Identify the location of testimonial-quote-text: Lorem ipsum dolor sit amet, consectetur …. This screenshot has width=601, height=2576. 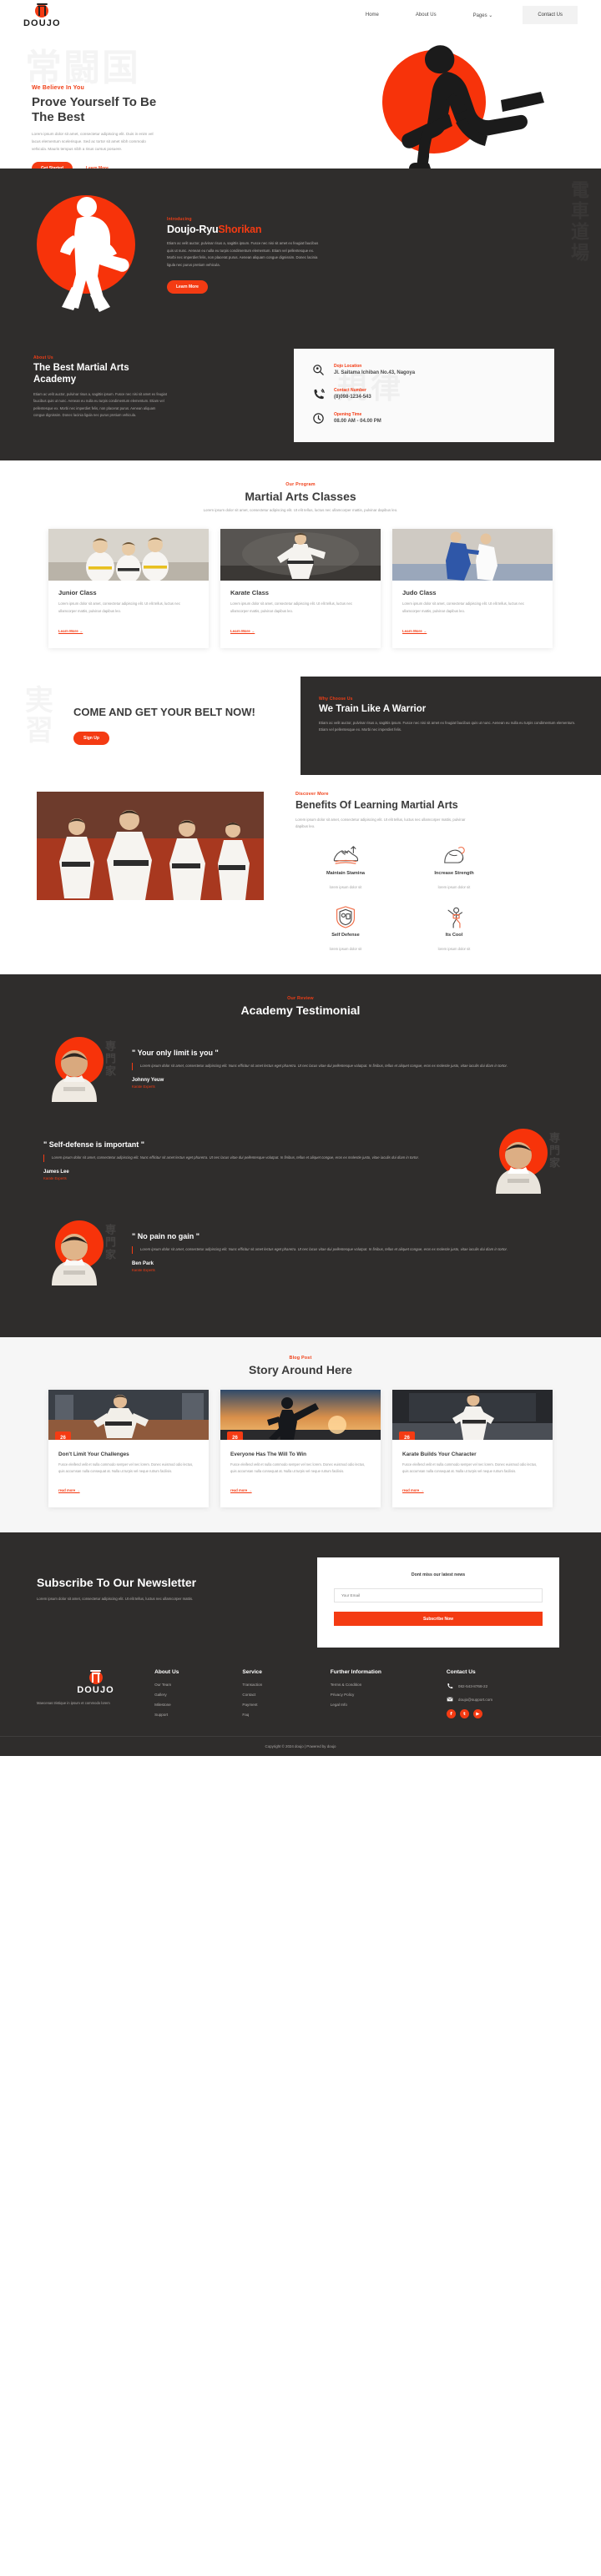
(345, 1066).